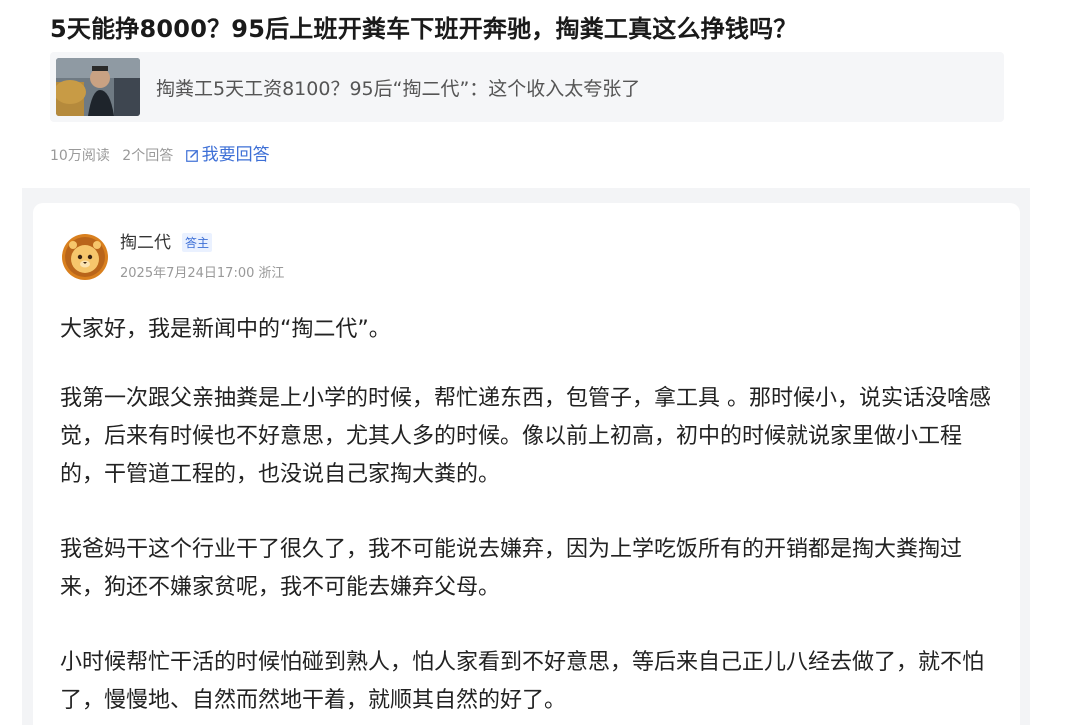 This screenshot has height=725, width=1080. I want to click on edit-icon, so click(192, 157).